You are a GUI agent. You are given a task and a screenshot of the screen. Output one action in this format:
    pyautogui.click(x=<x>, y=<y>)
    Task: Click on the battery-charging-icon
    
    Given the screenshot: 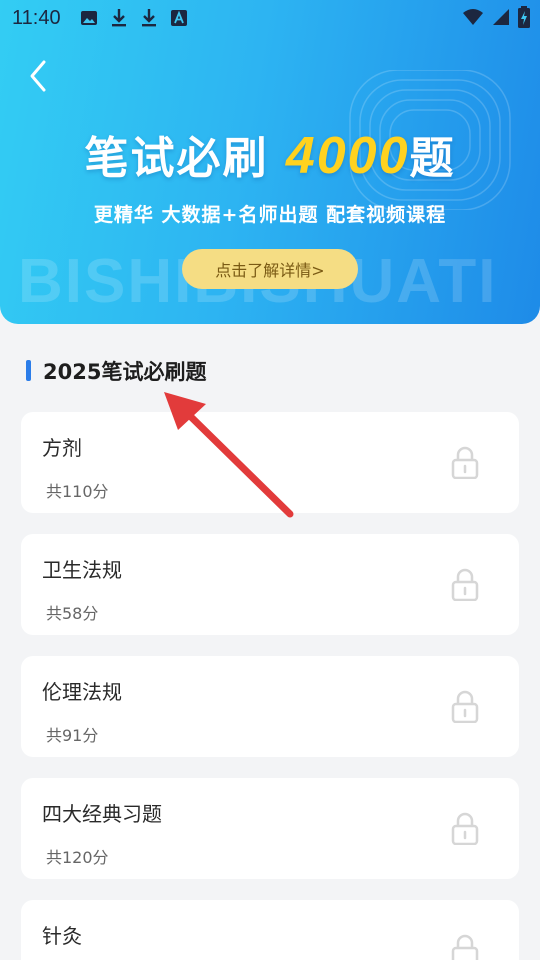 What is the action you would take?
    pyautogui.click(x=524, y=17)
    